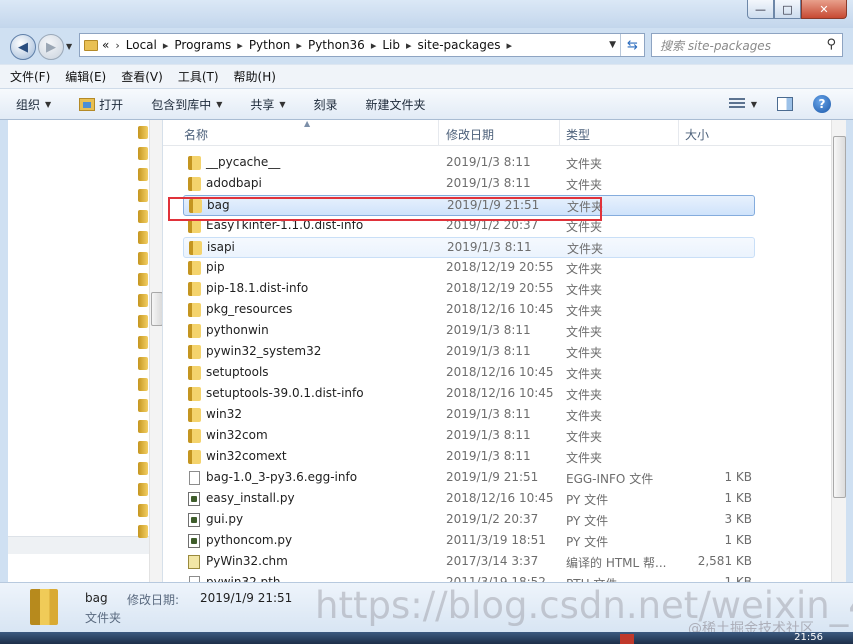 Image resolution: width=853 pixels, height=644 pixels. Describe the element at coordinates (78, 545) in the screenshot. I see `navigation-horizontal-scrollbar` at that location.